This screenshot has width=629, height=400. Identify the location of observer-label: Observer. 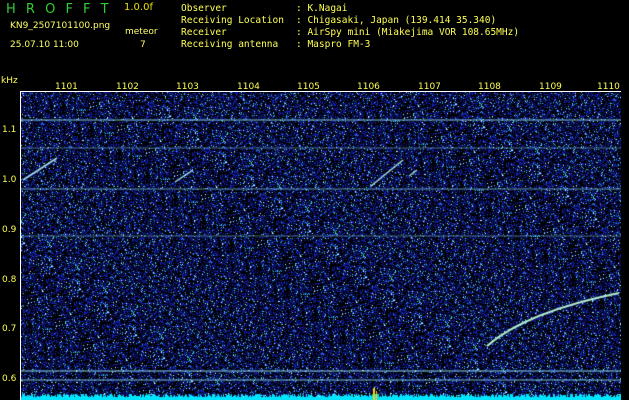
(204, 8).